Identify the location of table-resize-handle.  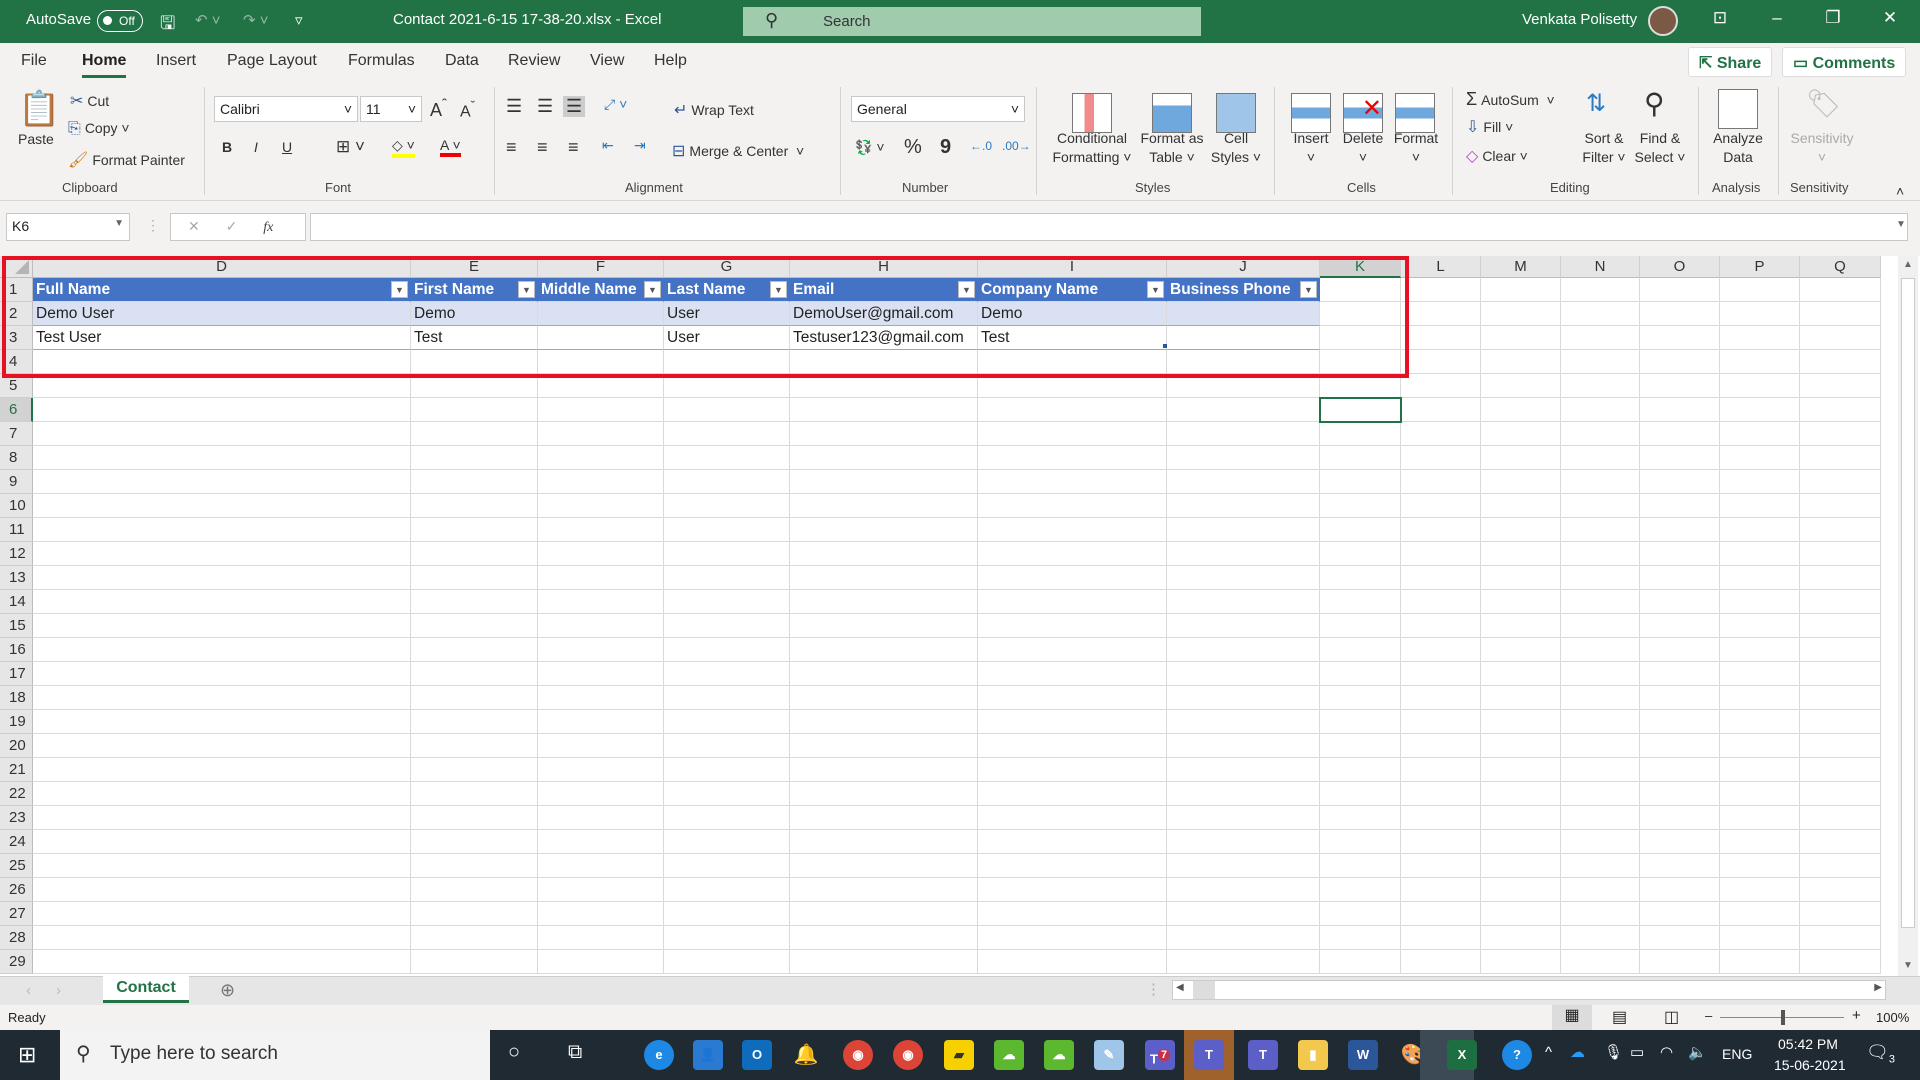
(1165, 346).